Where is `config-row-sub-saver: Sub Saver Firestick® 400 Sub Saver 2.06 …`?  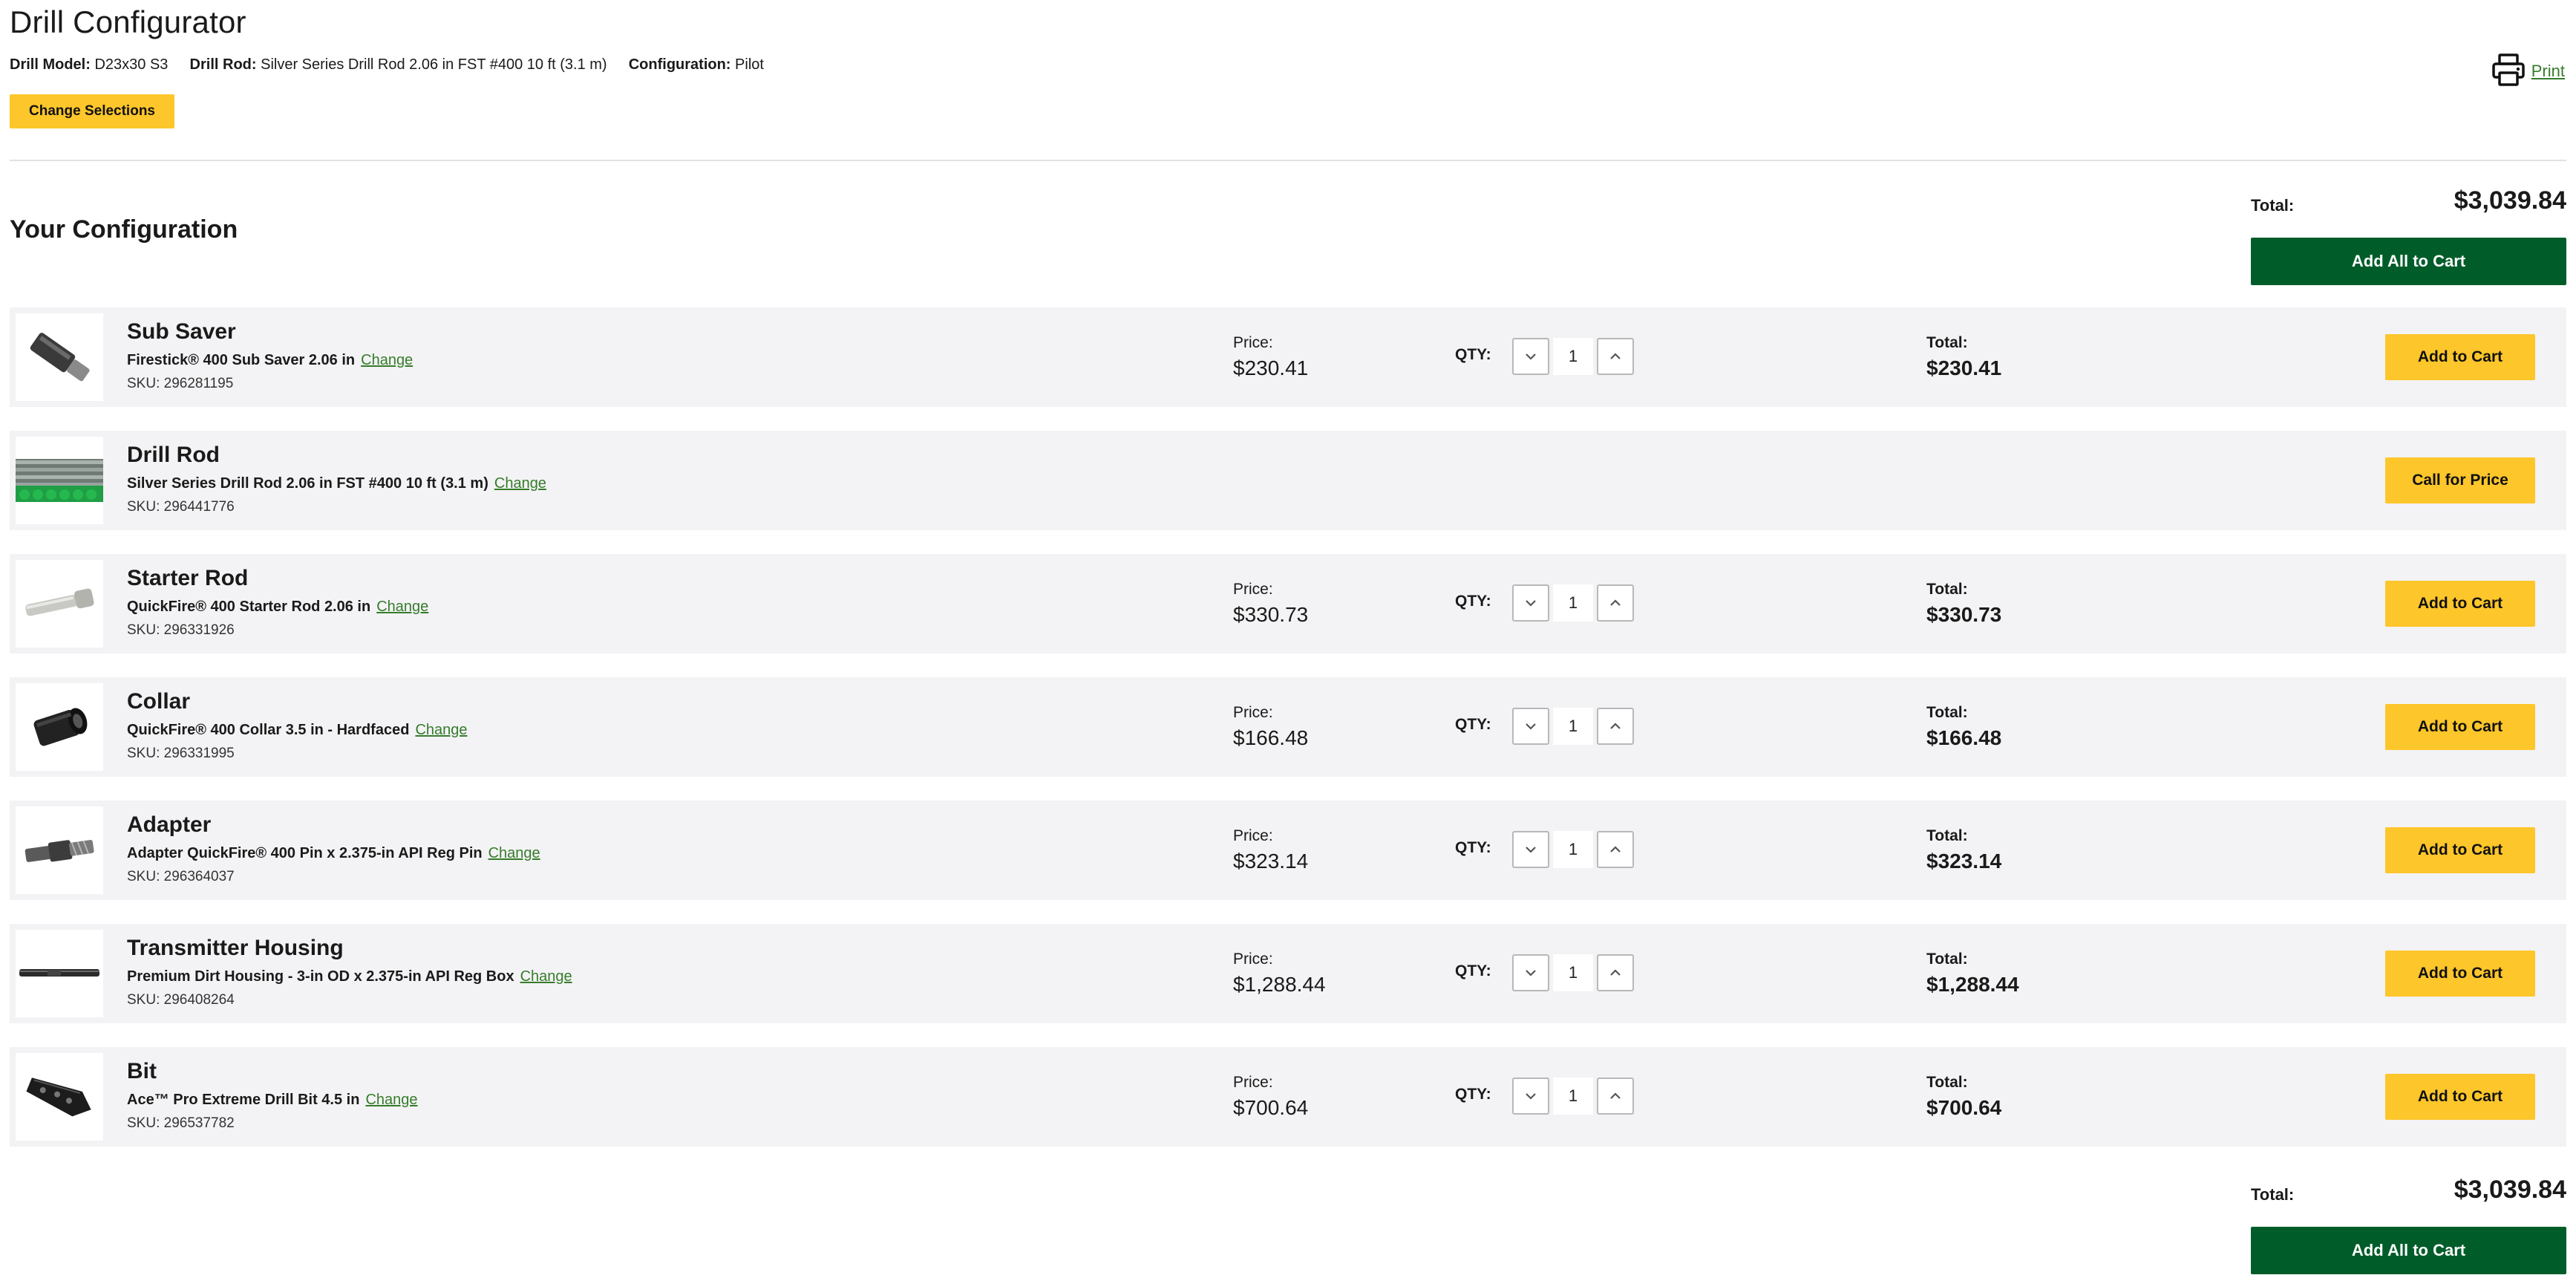
config-row-sub-saver: Sub Saver Firestick® 400 Sub Saver 2.06 … is located at coordinates (1288, 357).